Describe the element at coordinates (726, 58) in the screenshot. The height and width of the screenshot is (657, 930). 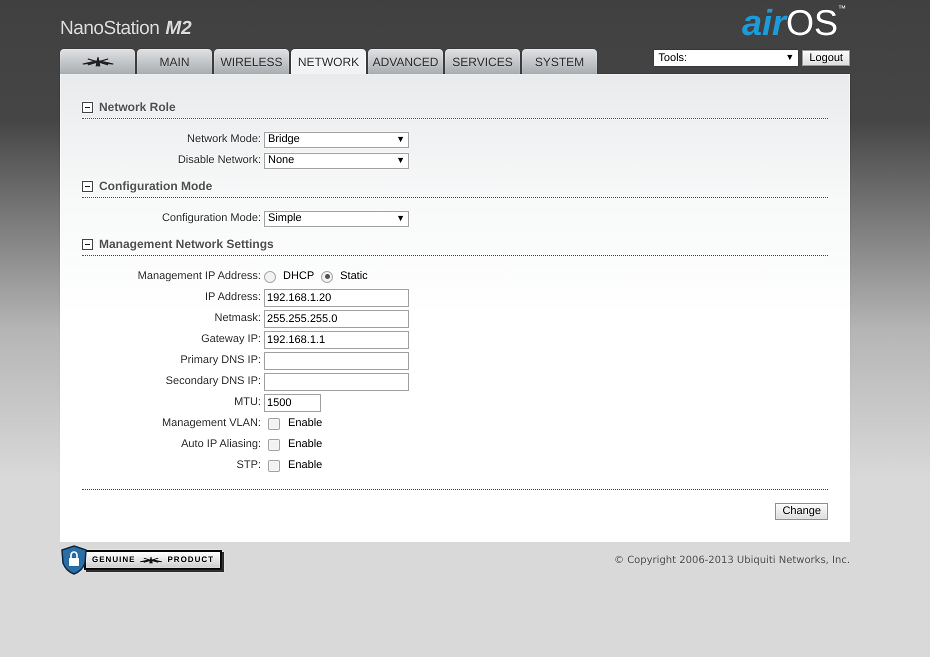
I see `tools-dropdown: Tools: ▼` at that location.